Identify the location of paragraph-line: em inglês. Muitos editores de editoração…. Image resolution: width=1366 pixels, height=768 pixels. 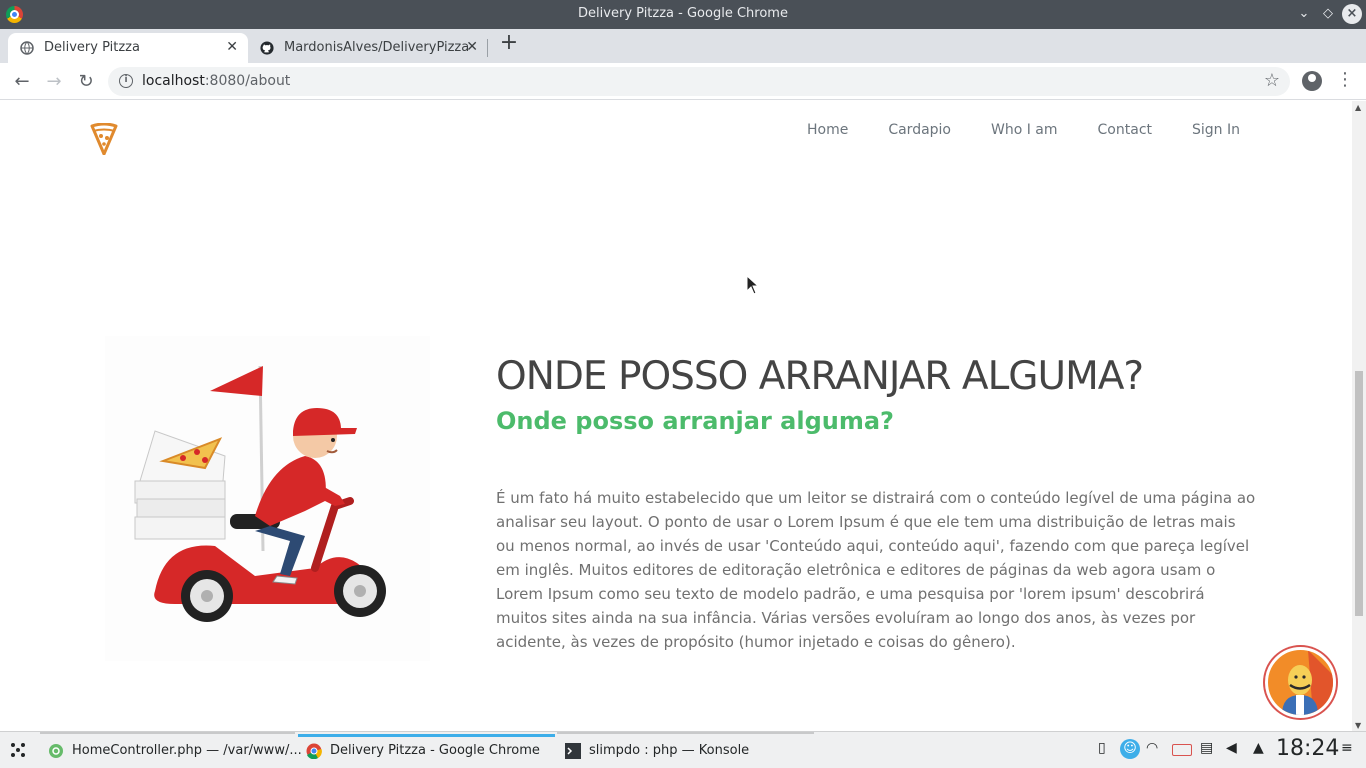
(856, 570).